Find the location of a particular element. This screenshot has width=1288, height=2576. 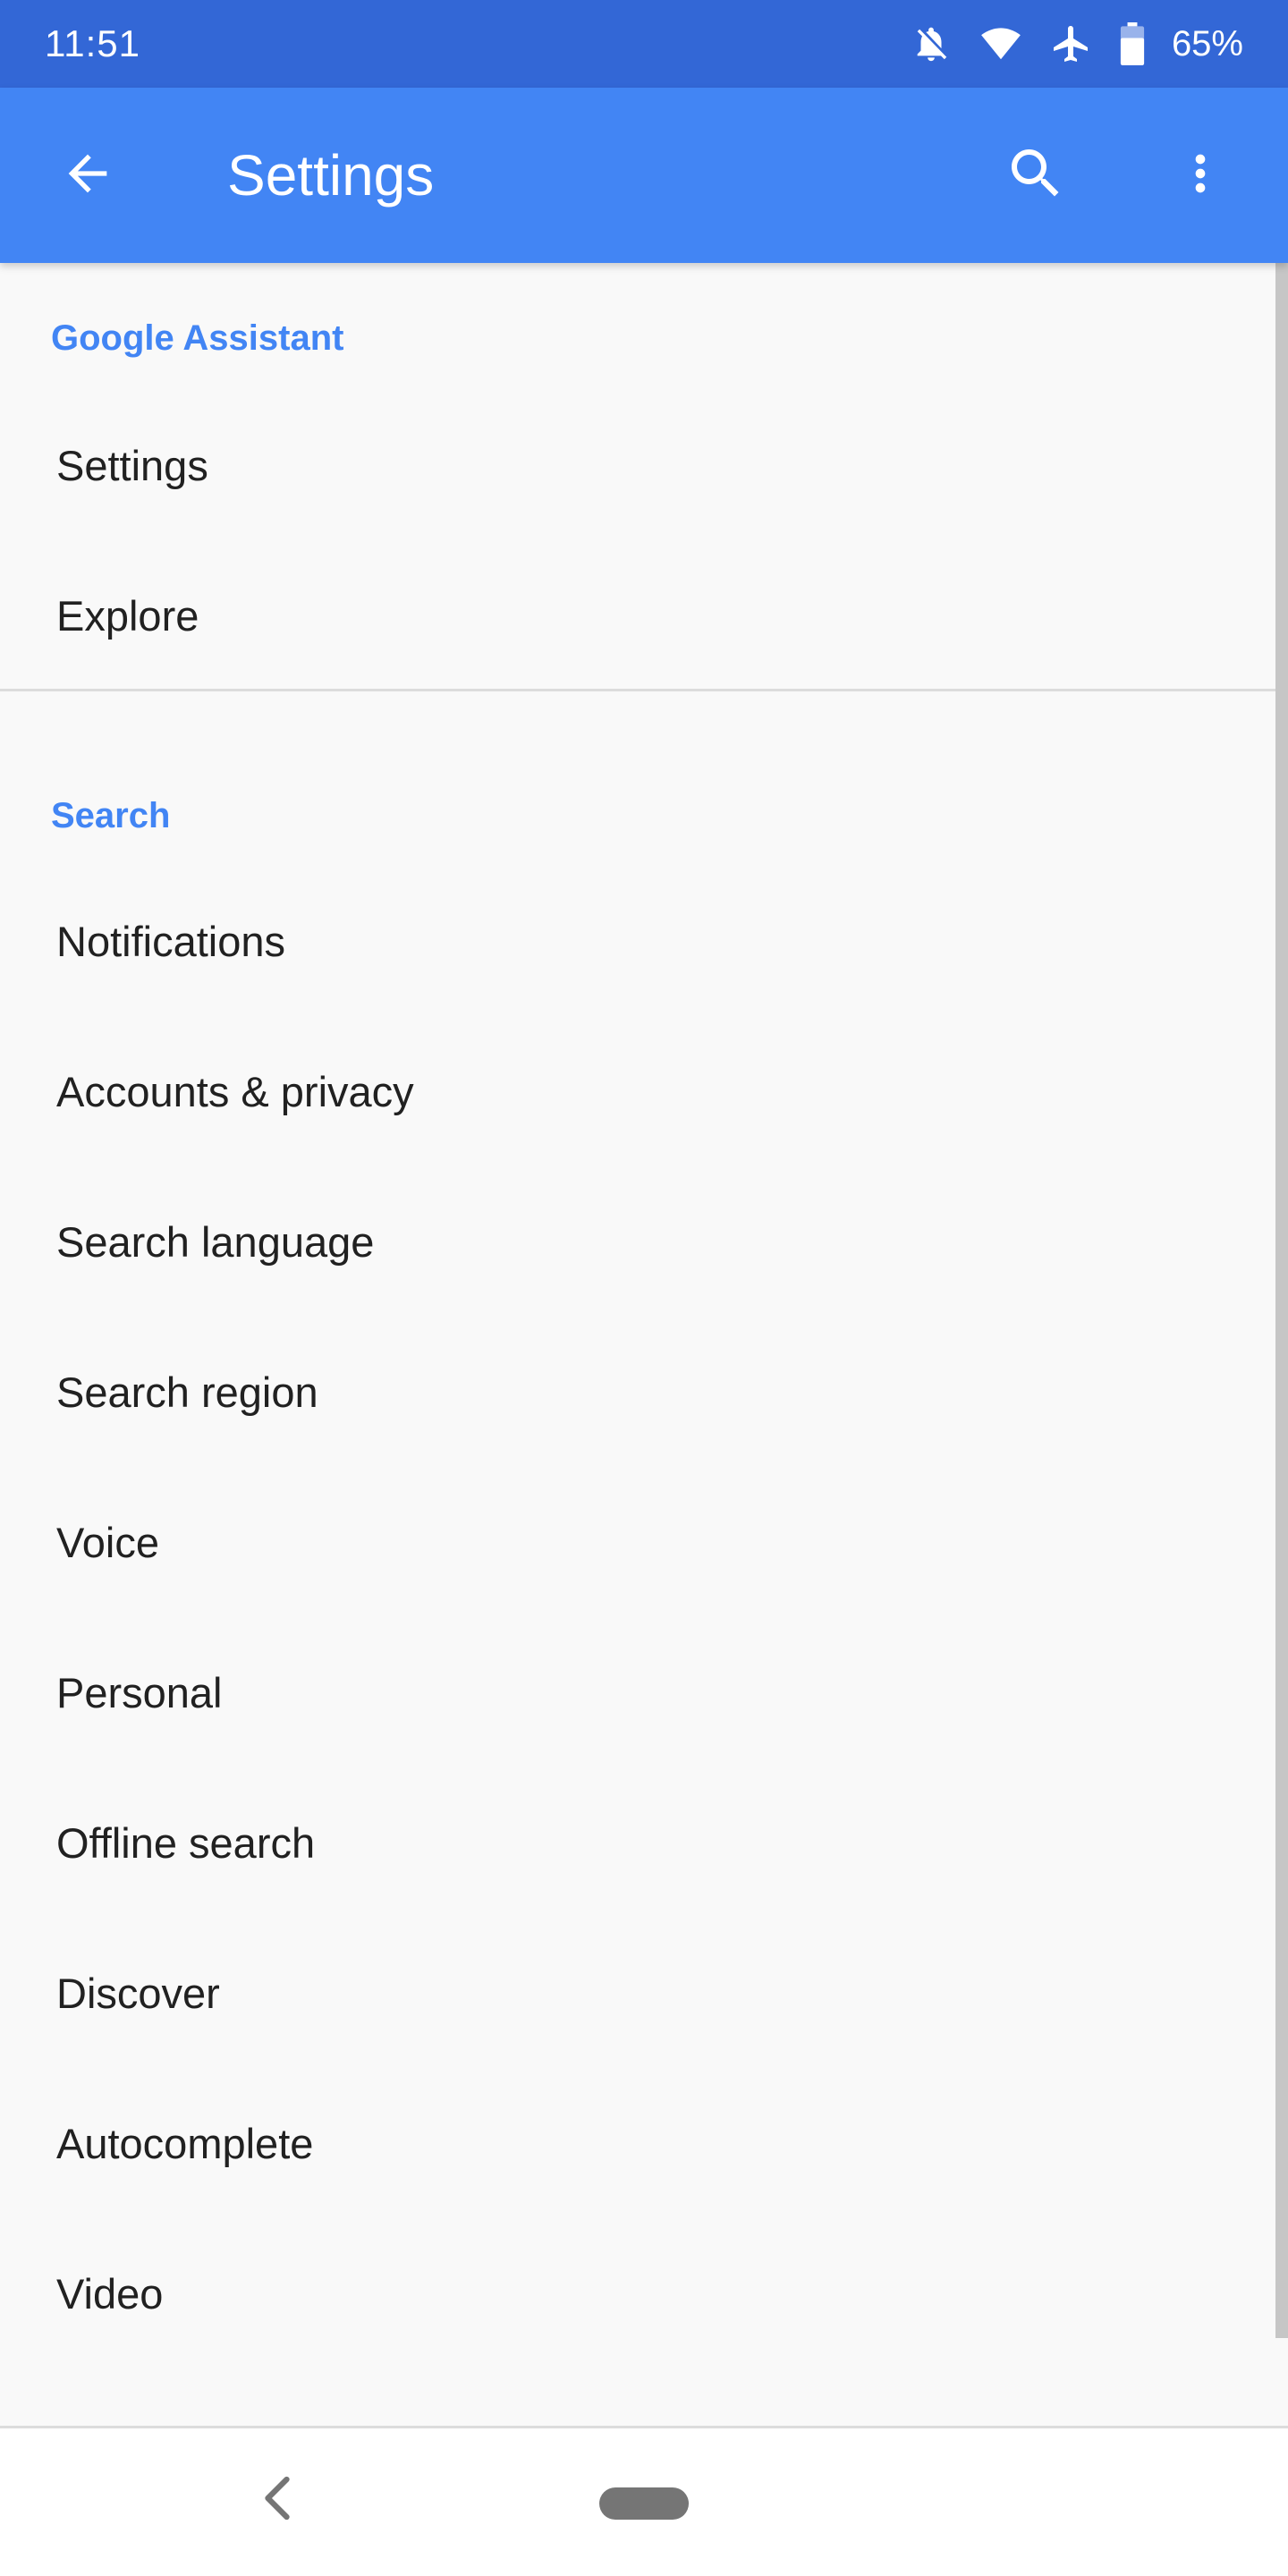

back-button is located at coordinates (87, 175).